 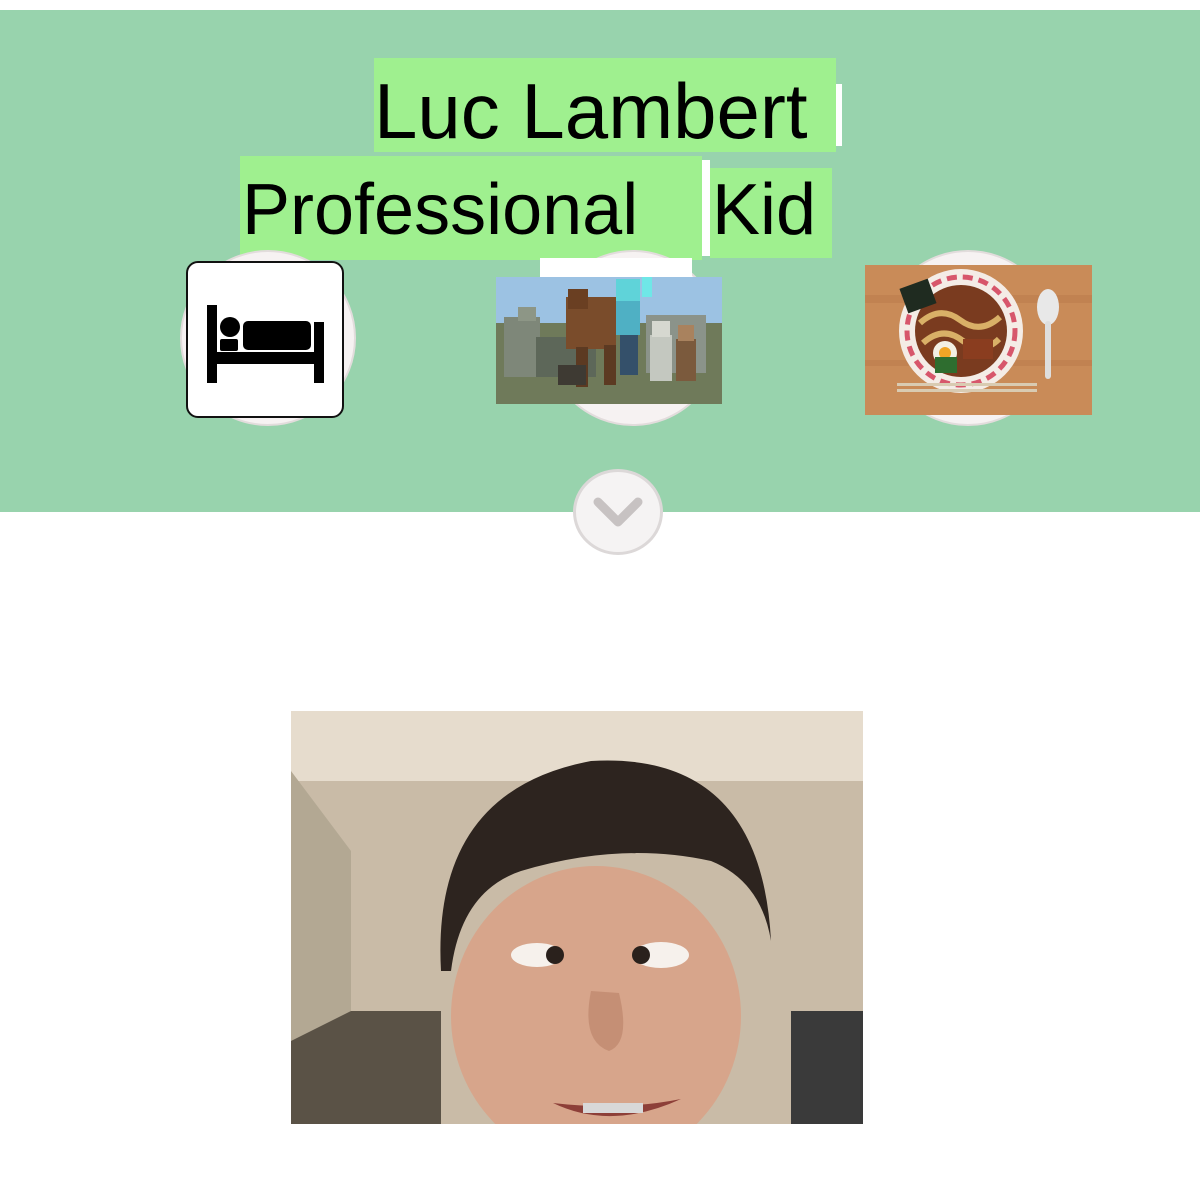 I want to click on title-gap, so click(x=839, y=115).